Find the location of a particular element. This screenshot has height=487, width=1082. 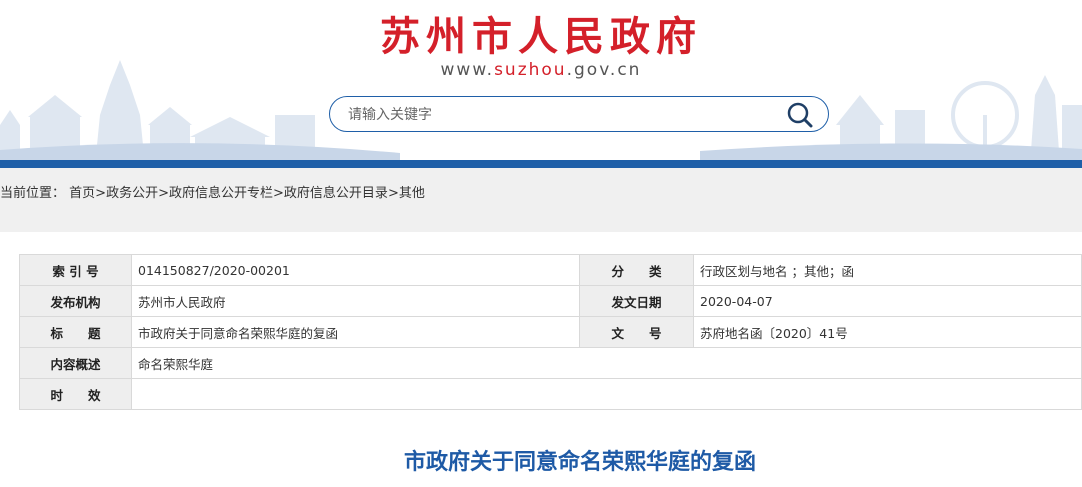

docno-value: 苏府地名函〔2020〕41号 is located at coordinates (887, 332).